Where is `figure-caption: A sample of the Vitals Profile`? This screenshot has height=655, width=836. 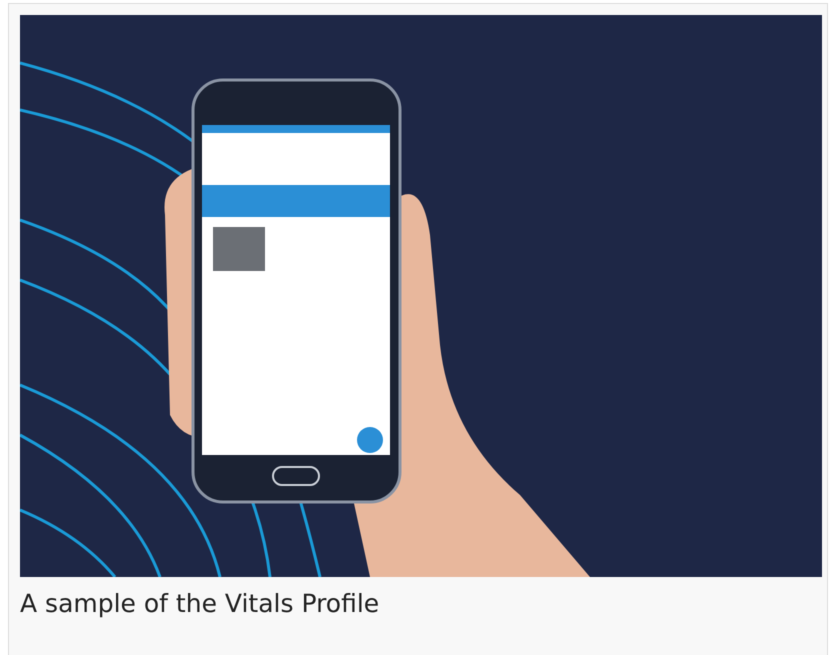
figure-caption: A sample of the Vitals Profile is located at coordinates (200, 603).